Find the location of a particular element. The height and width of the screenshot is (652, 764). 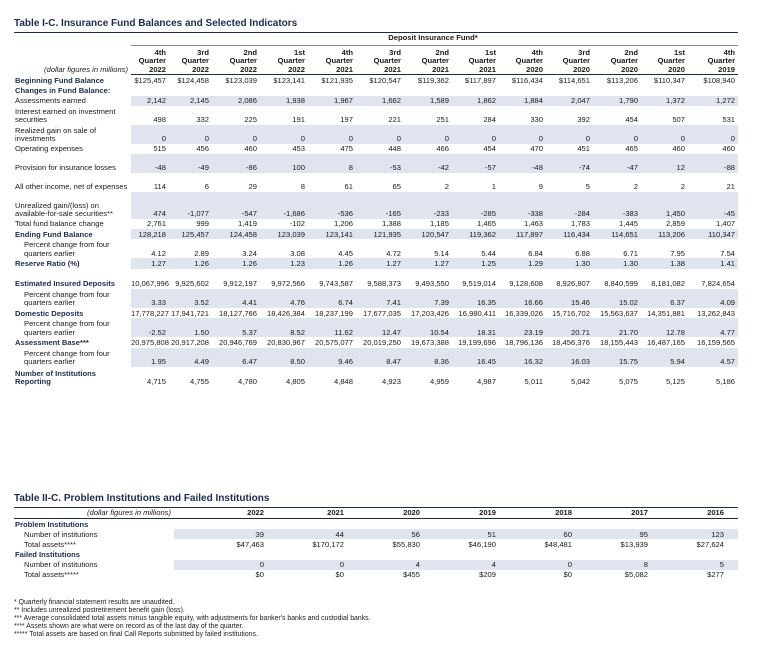

table-cell: 1.30 is located at coordinates (617, 263).